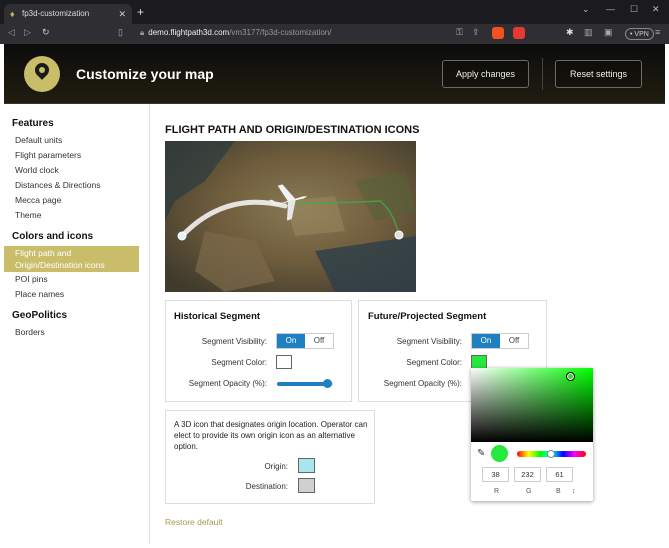 The width and height of the screenshot is (669, 548). I want to click on key-icon: ⚿, so click(459, 32).